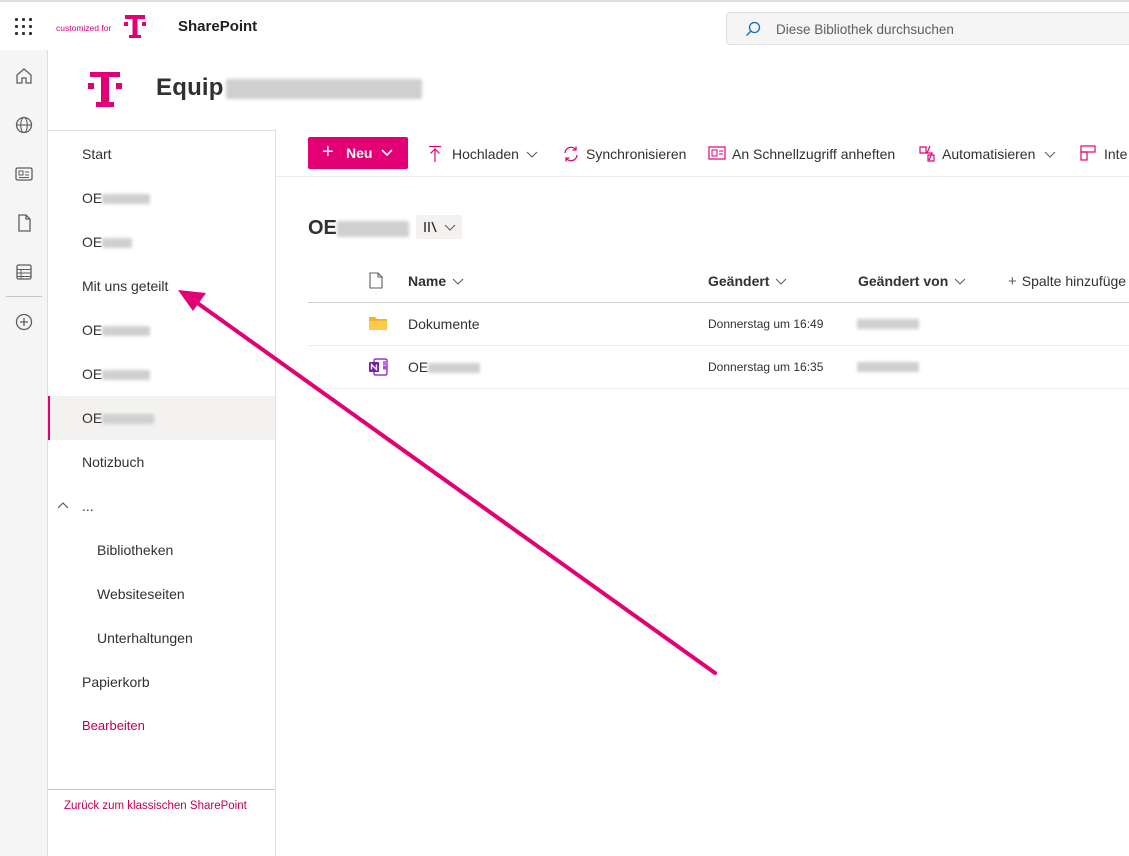  I want to click on row-modified: Donnerstag um 16:35, so click(766, 367).